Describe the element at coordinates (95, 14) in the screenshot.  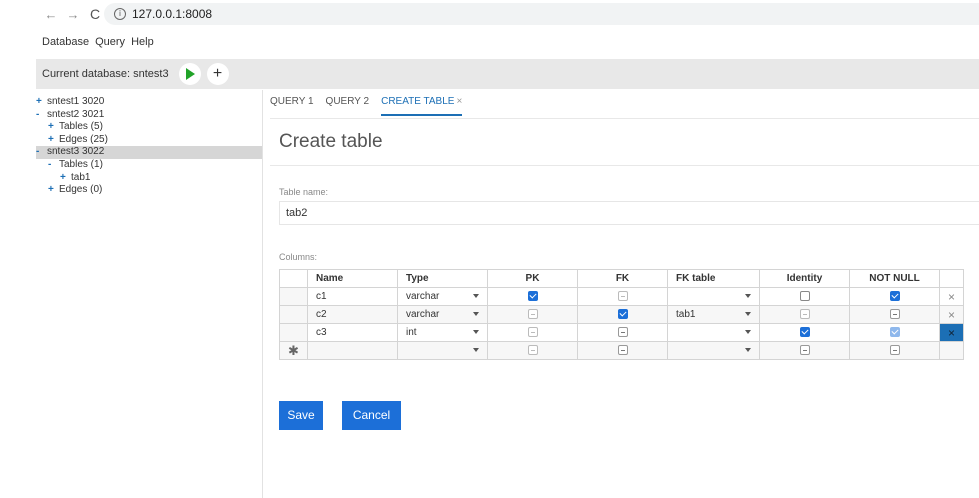
I see `reload-icon: C` at that location.